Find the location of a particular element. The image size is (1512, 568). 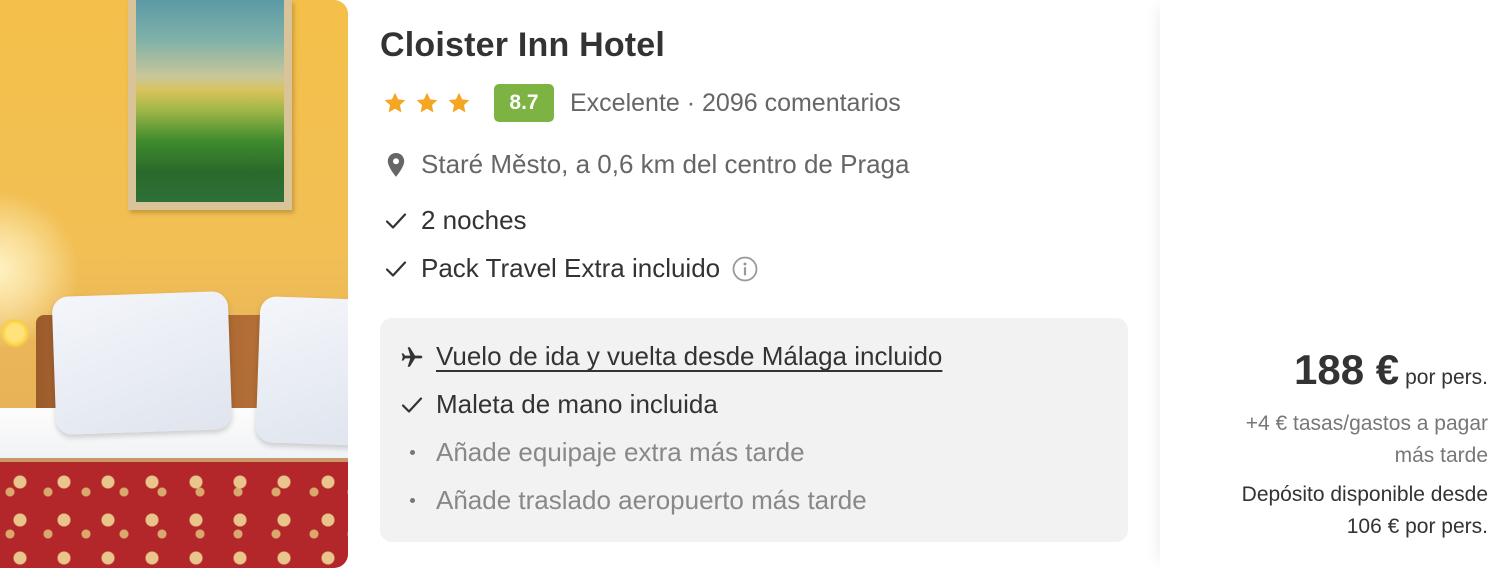

deposit-line: Depósito disponible desde is located at coordinates (1364, 494).